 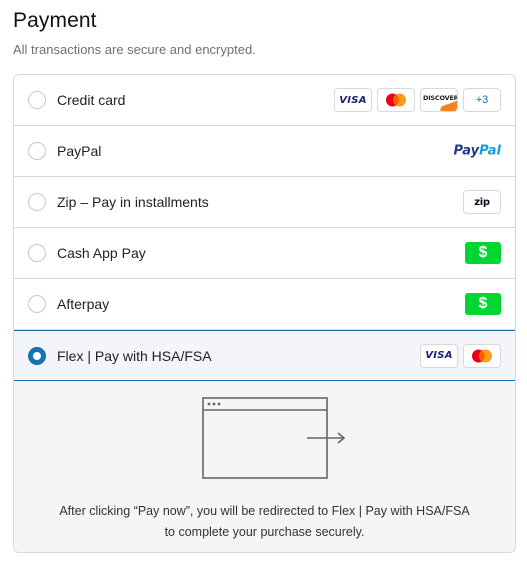 I want to click on discover-icon: DISCOVER, so click(x=439, y=100).